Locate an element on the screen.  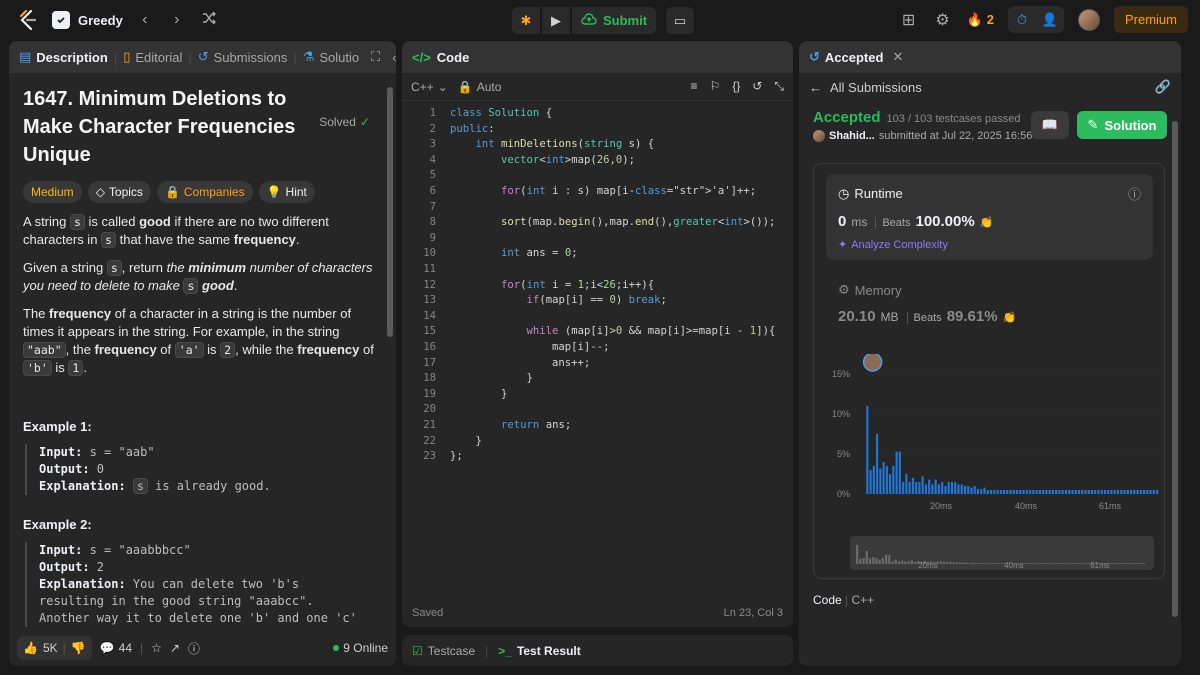
auto-mode: 🔒 Auto is located at coordinates (480, 87).